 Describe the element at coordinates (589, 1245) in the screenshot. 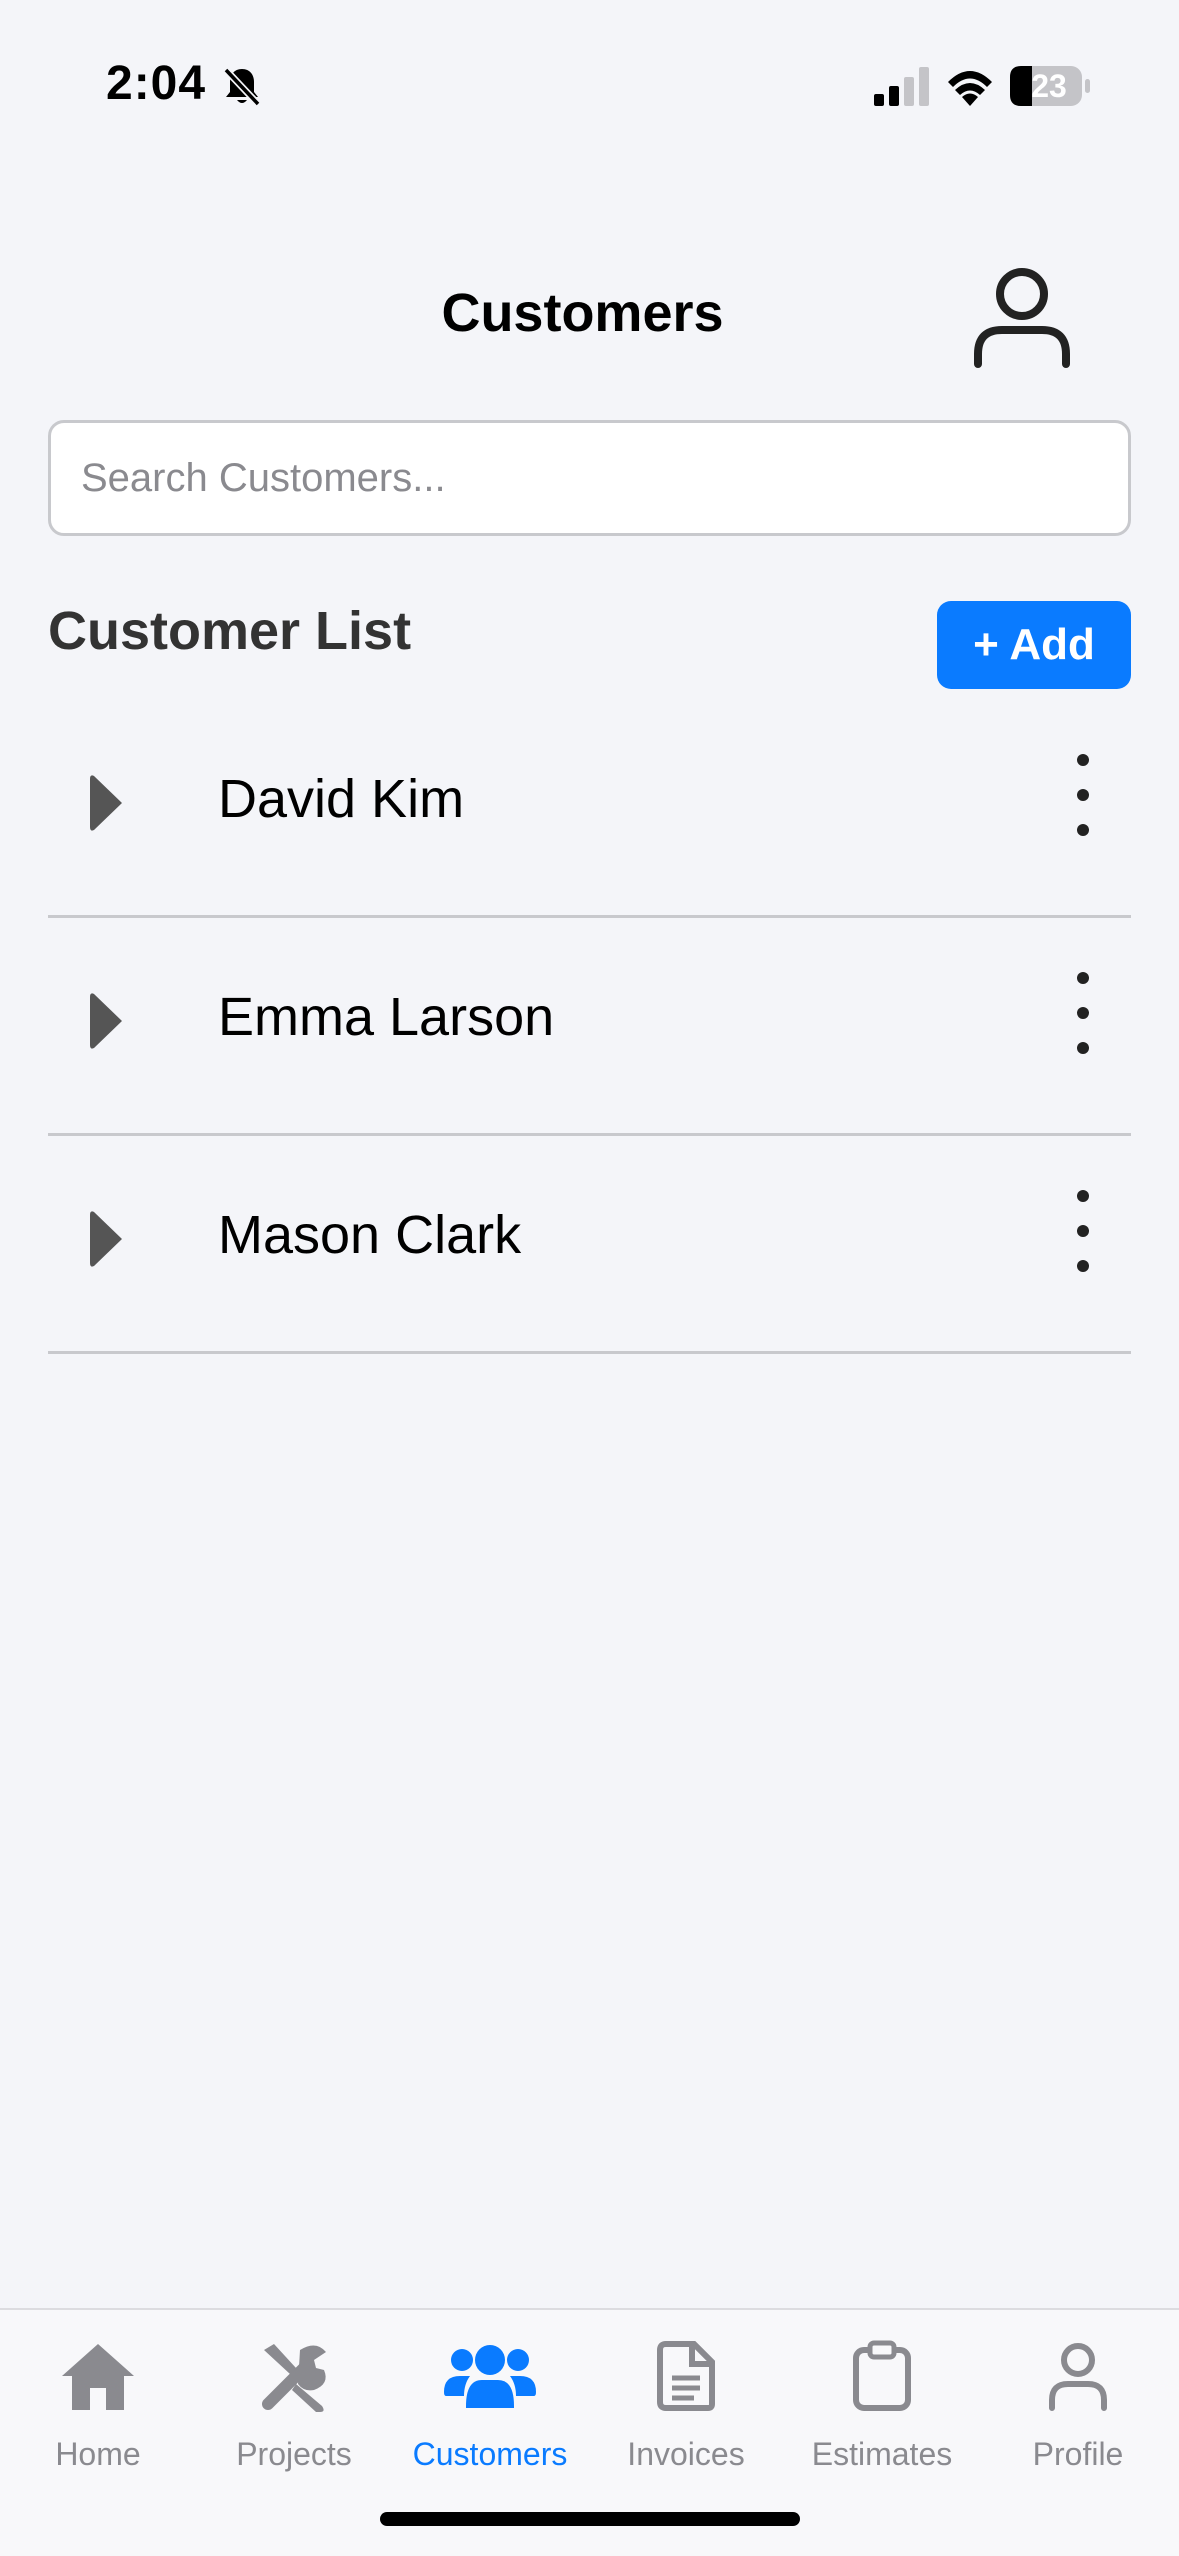

I see `list-item: Mason Clark` at that location.